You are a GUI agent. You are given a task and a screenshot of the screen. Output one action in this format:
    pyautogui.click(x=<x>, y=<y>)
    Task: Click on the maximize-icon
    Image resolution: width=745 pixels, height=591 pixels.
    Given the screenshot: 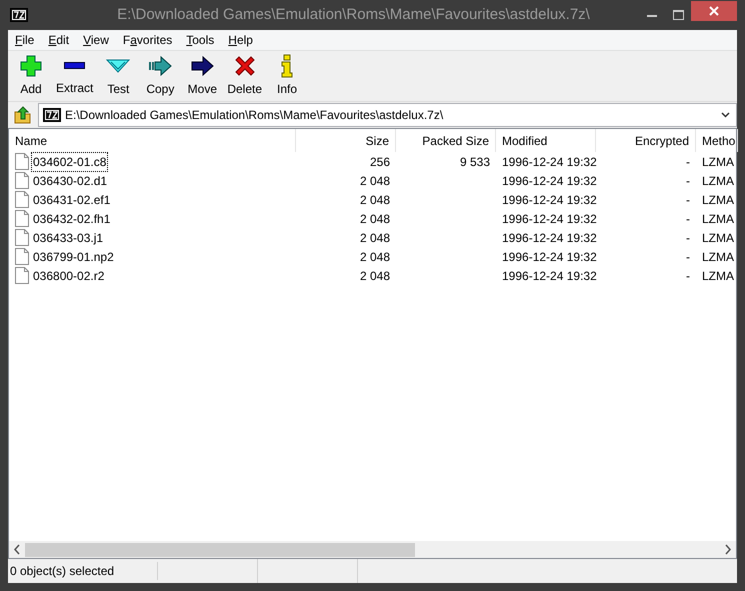 What is the action you would take?
    pyautogui.click(x=678, y=15)
    